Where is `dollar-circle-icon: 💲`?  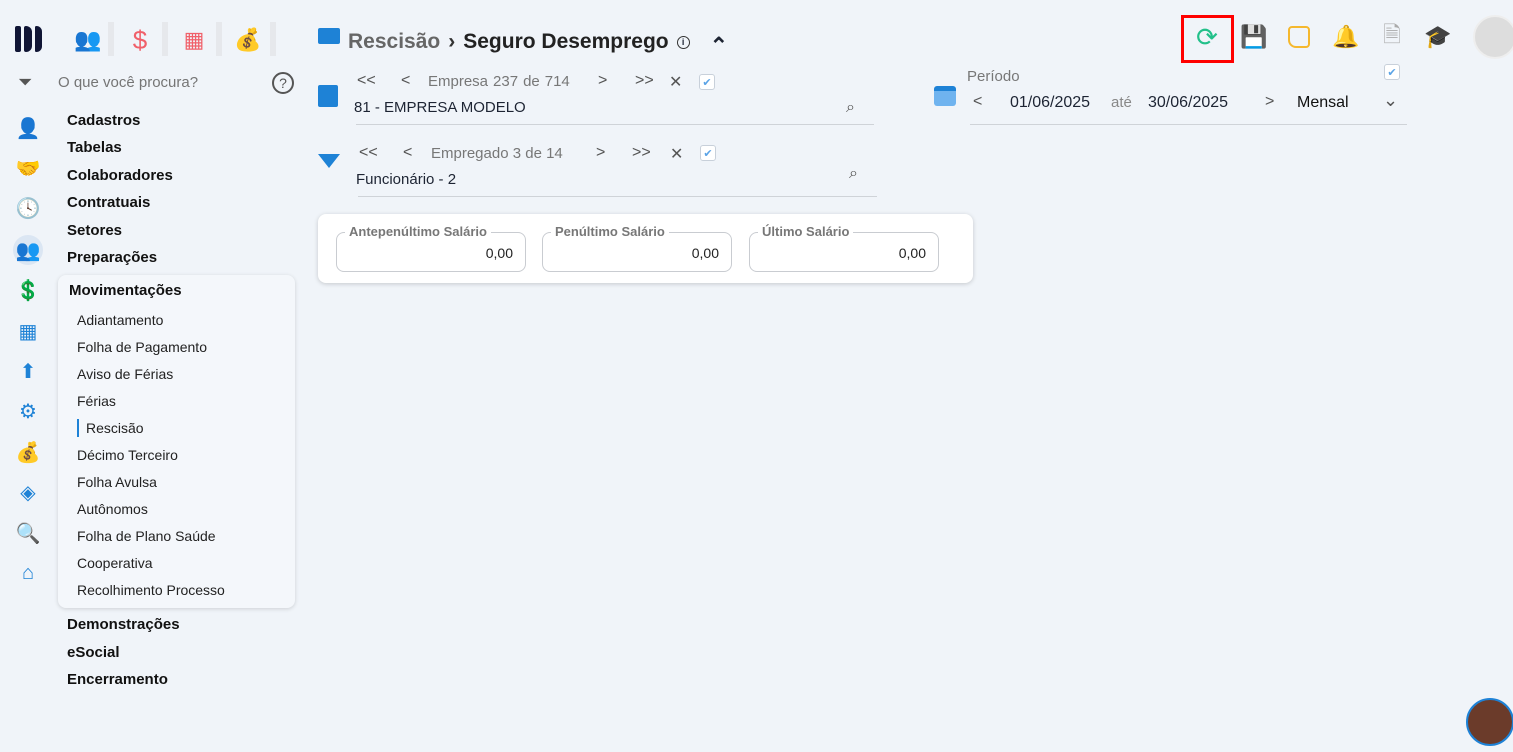
dollar-circle-icon: 💲 is located at coordinates (28, 290).